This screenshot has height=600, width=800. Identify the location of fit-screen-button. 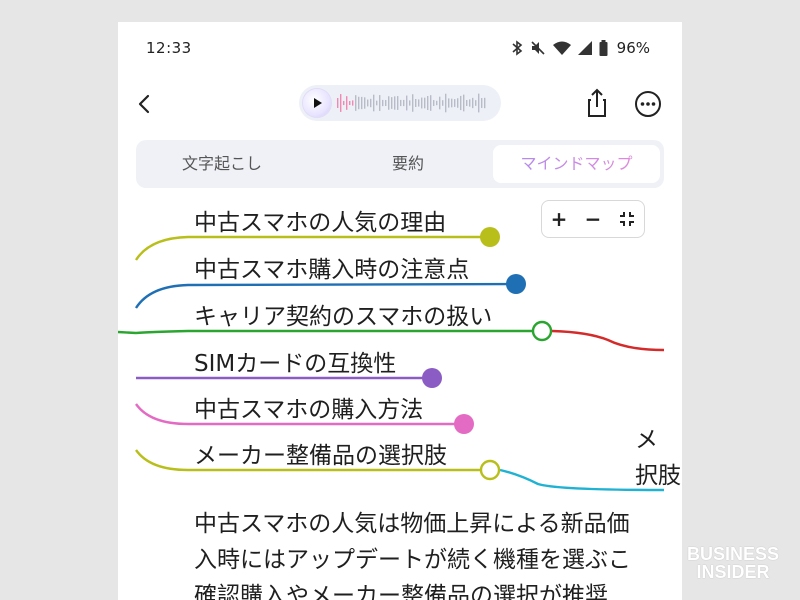
(627, 219).